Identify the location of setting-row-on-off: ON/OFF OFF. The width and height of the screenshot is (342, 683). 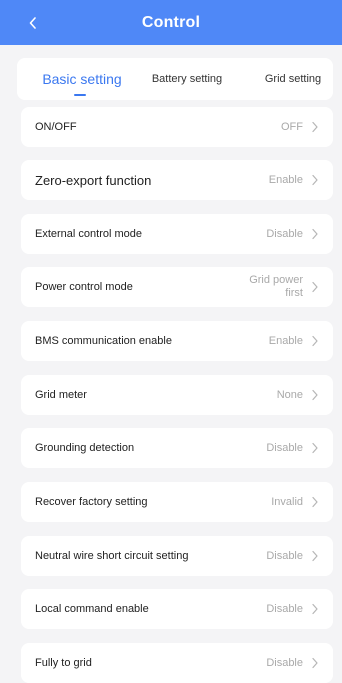
(177, 127).